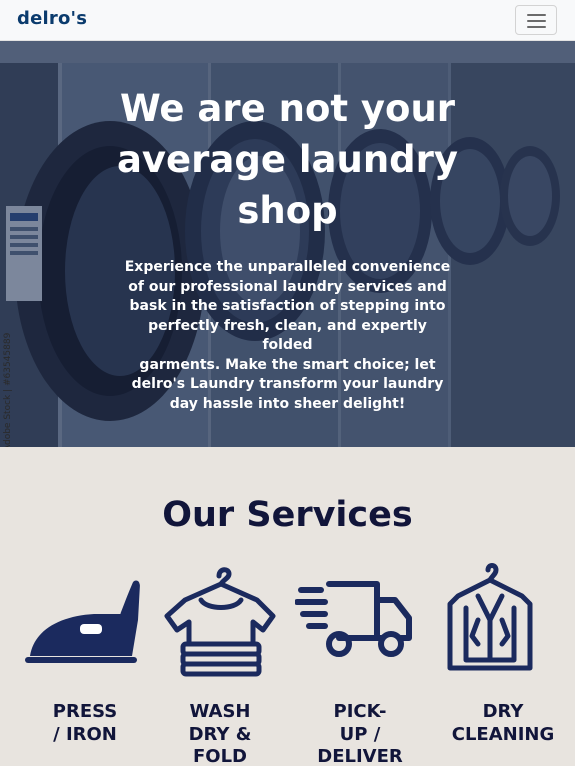  Describe the element at coordinates (353, 619) in the screenshot. I see `delivery-truck-icon` at that location.